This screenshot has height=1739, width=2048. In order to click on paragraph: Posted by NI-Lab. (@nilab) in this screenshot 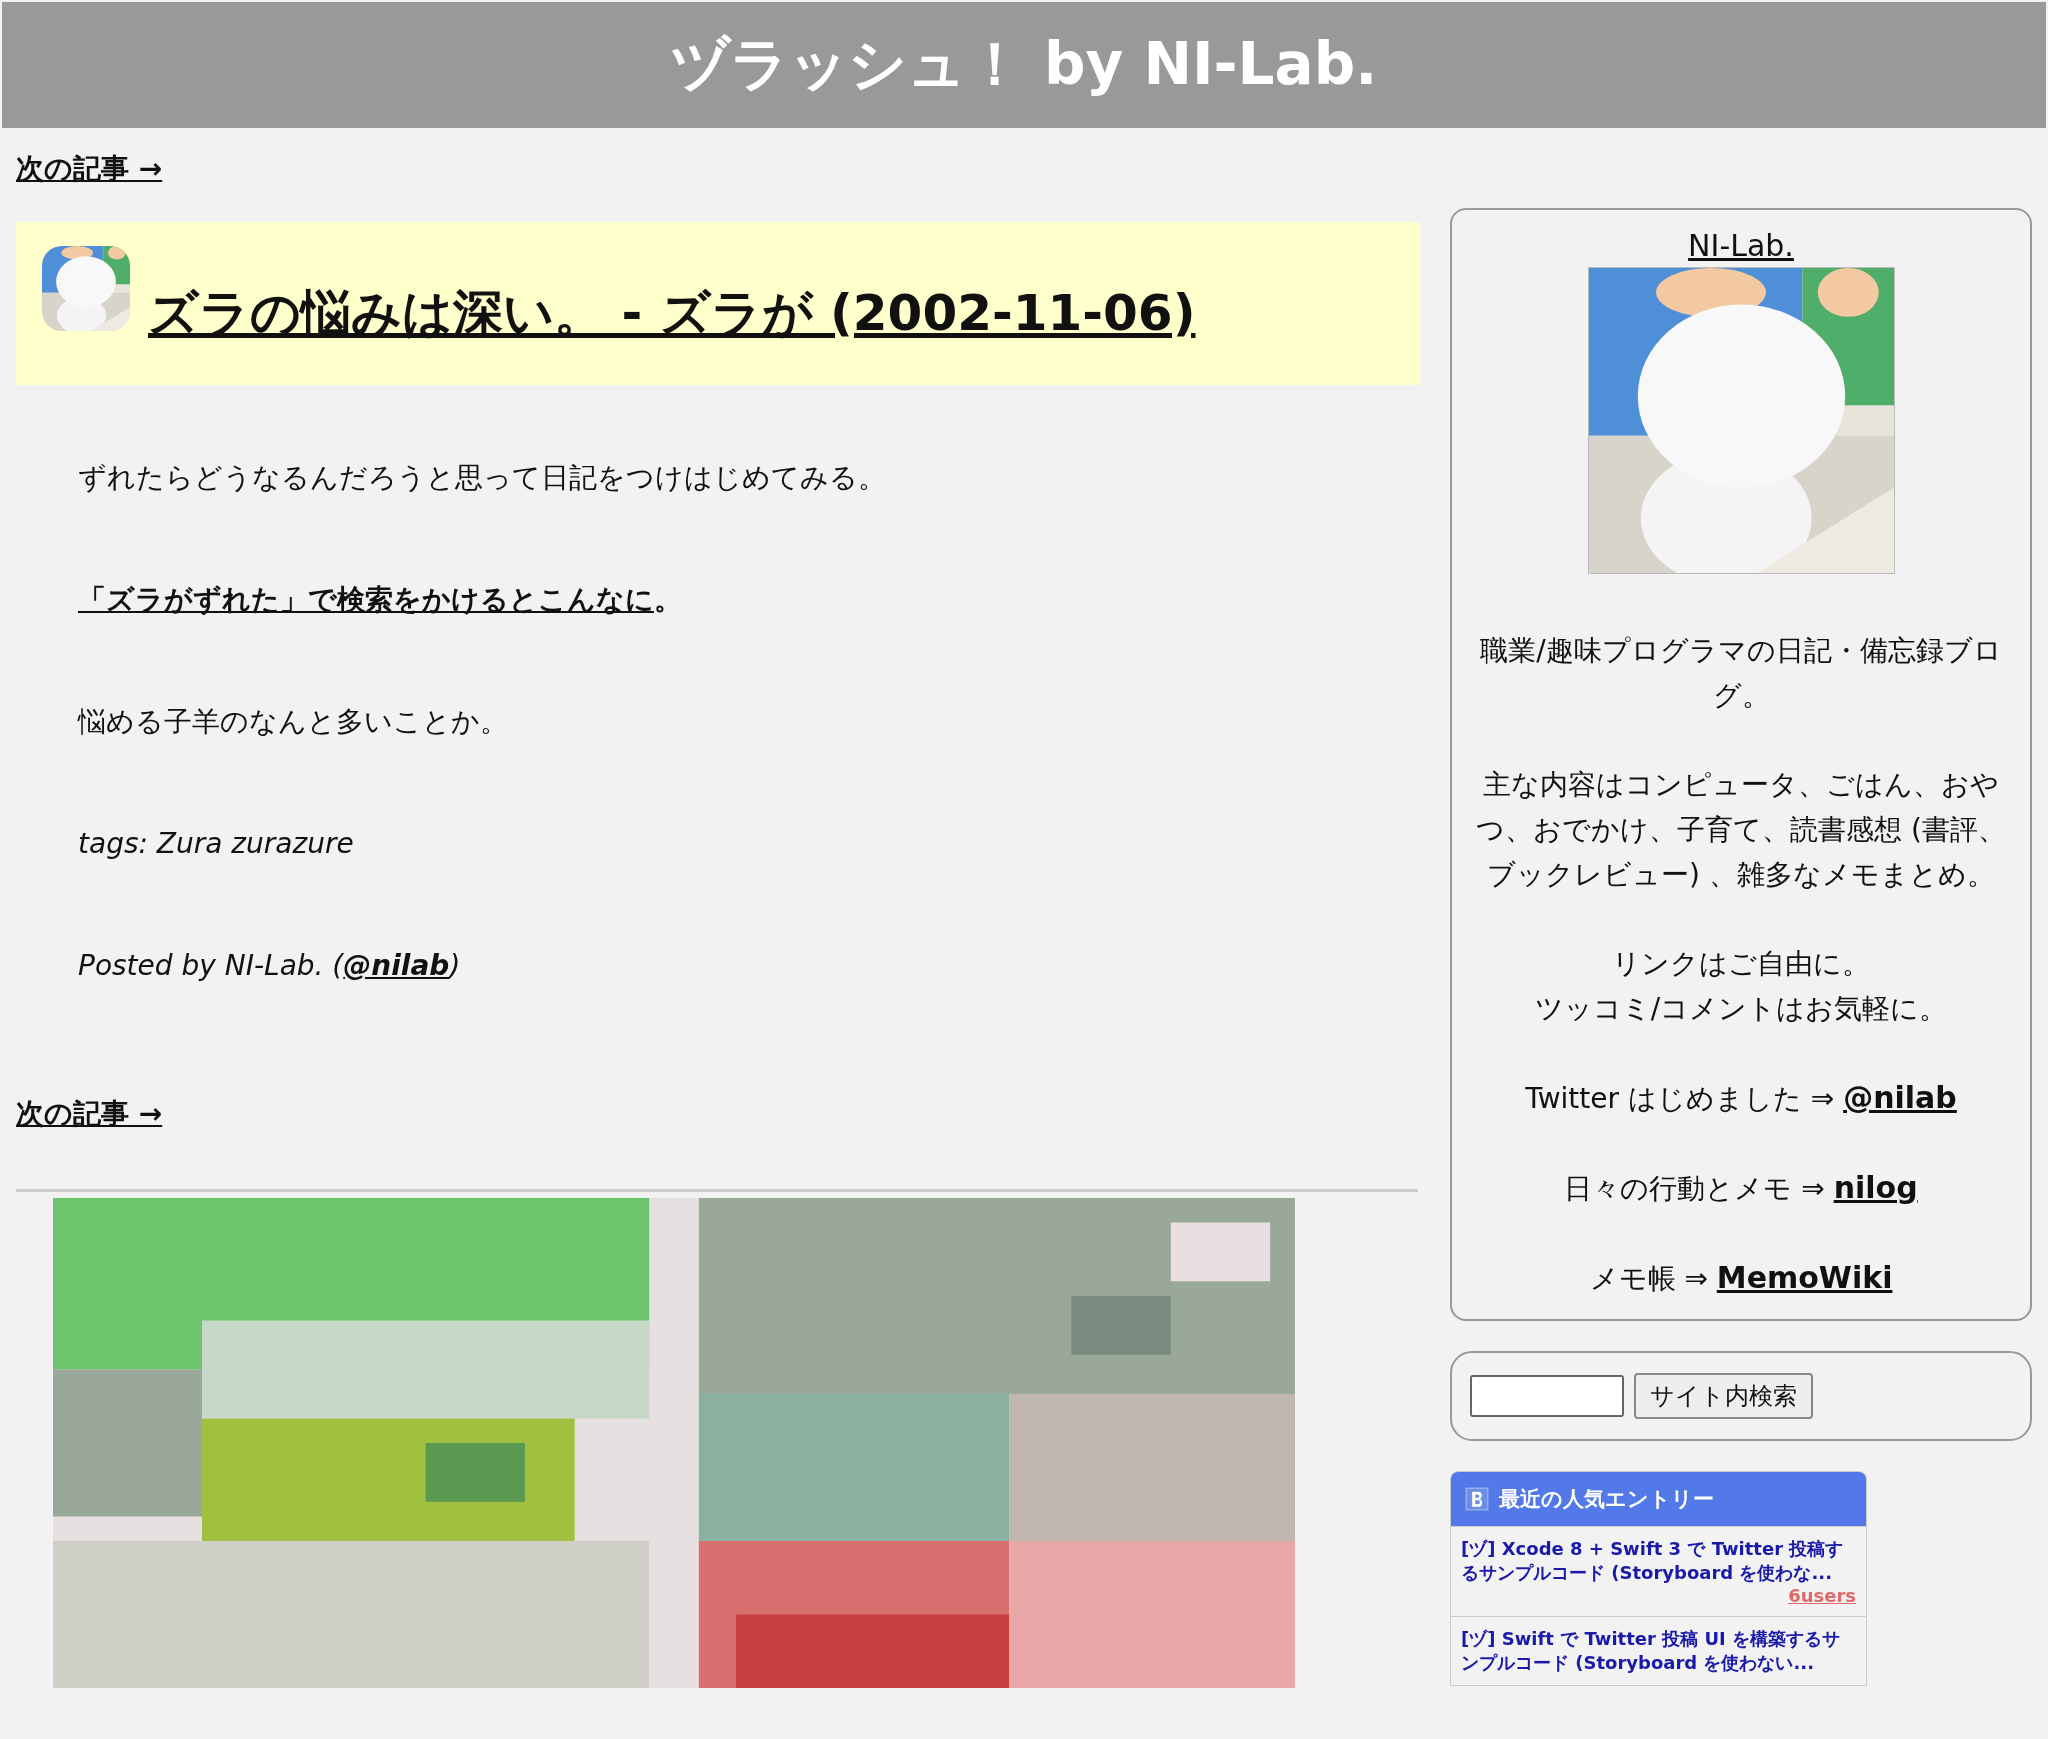, I will do `click(269, 966)`.